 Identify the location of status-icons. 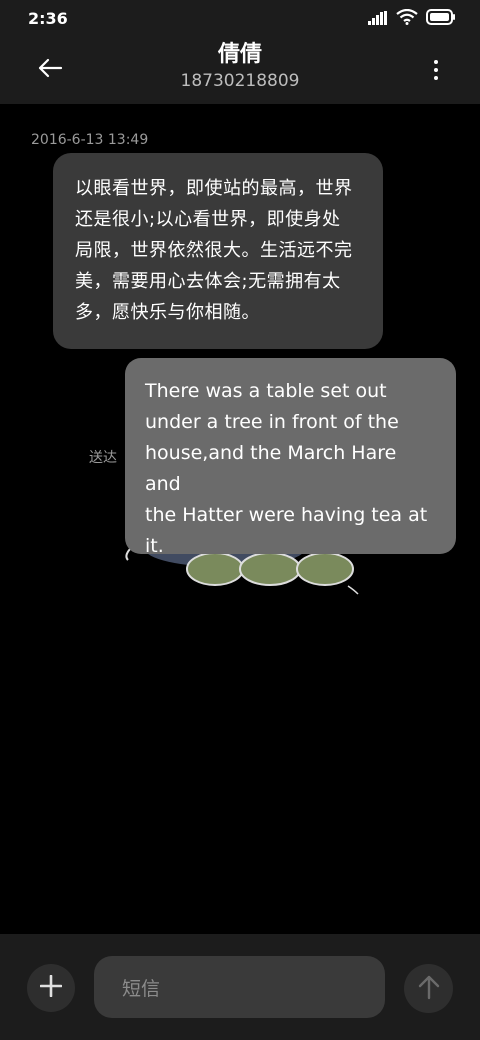
(412, 18).